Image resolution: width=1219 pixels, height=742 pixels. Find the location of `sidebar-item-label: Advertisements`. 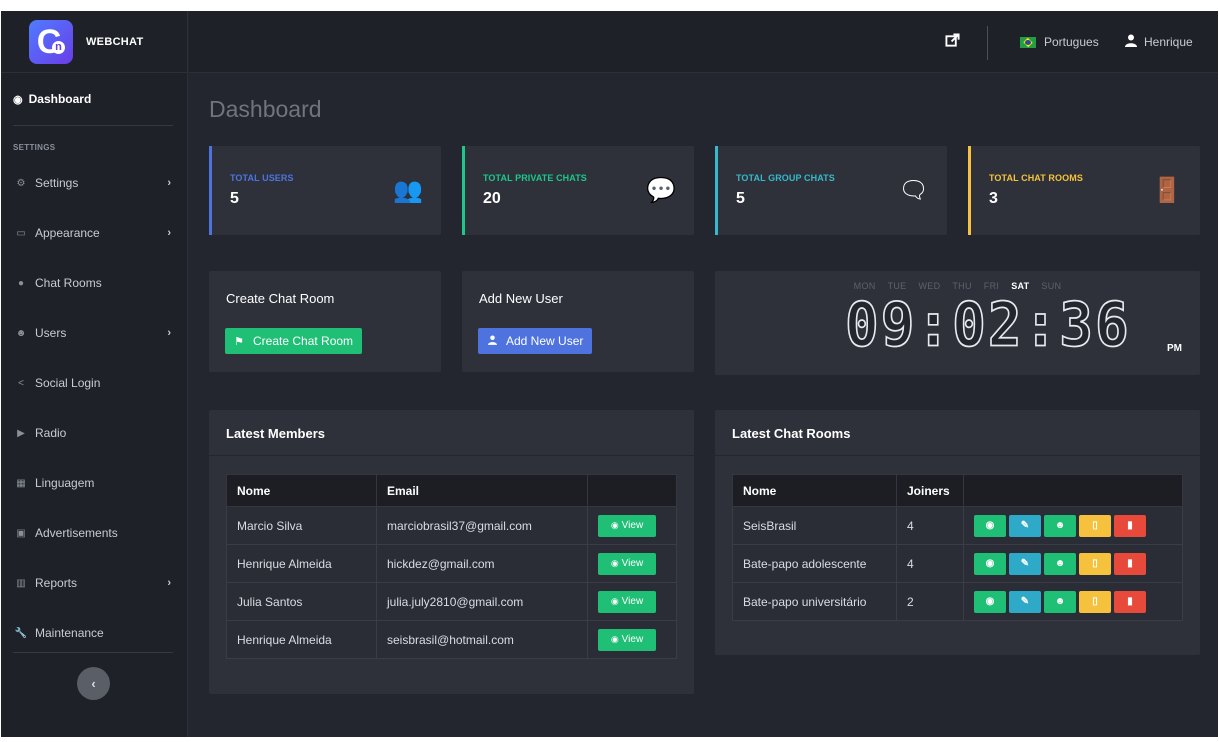

sidebar-item-label: Advertisements is located at coordinates (76, 533).